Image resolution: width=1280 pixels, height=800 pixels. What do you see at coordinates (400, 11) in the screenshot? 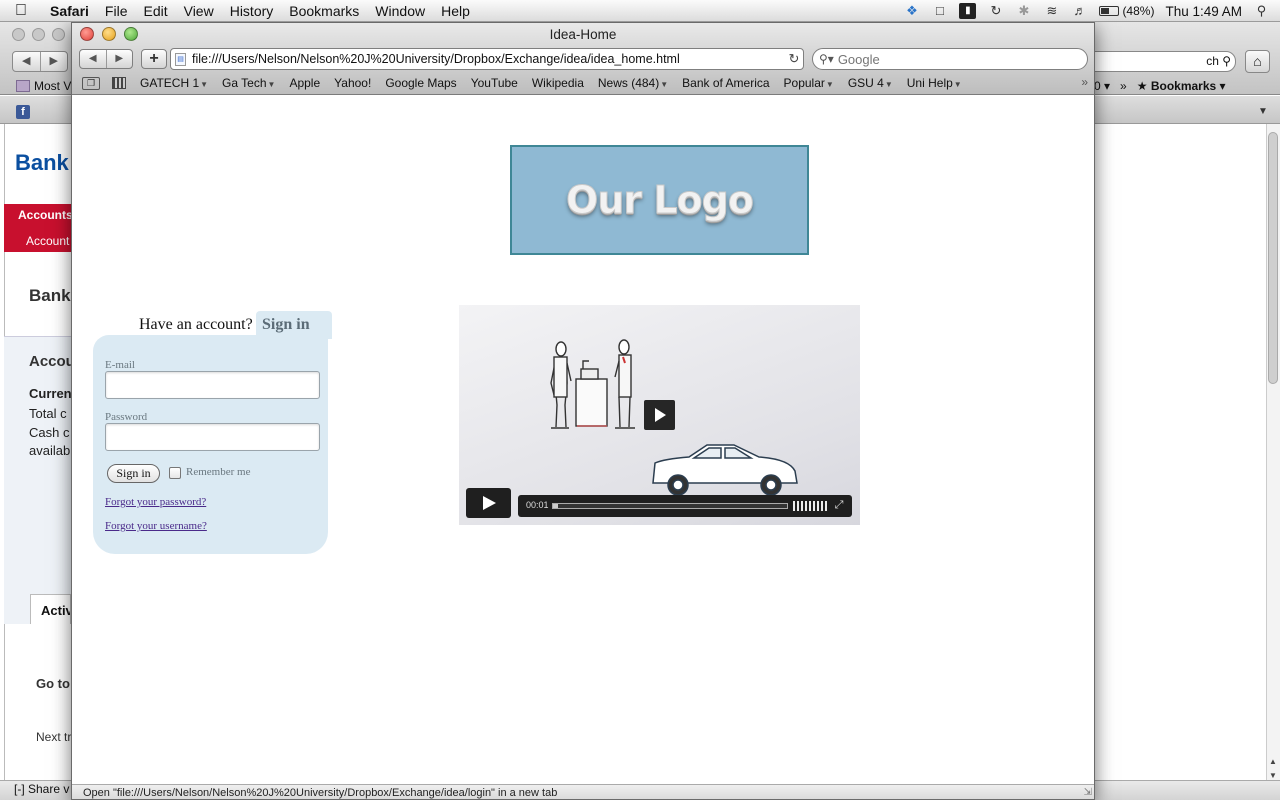
I see `menu-window: Window` at bounding box center [400, 11].